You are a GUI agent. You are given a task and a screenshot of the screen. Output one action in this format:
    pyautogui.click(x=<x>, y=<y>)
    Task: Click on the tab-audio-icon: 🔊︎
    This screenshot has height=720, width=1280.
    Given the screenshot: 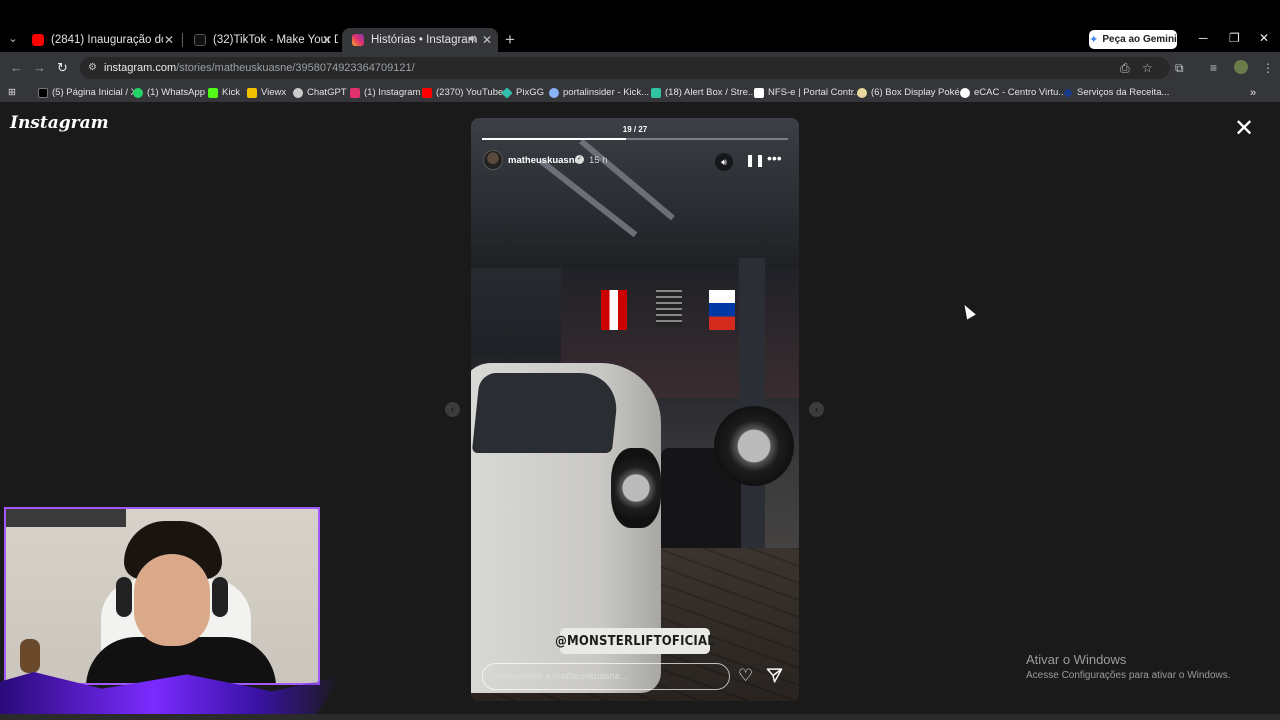 What is the action you would take?
    pyautogui.click(x=472, y=39)
    